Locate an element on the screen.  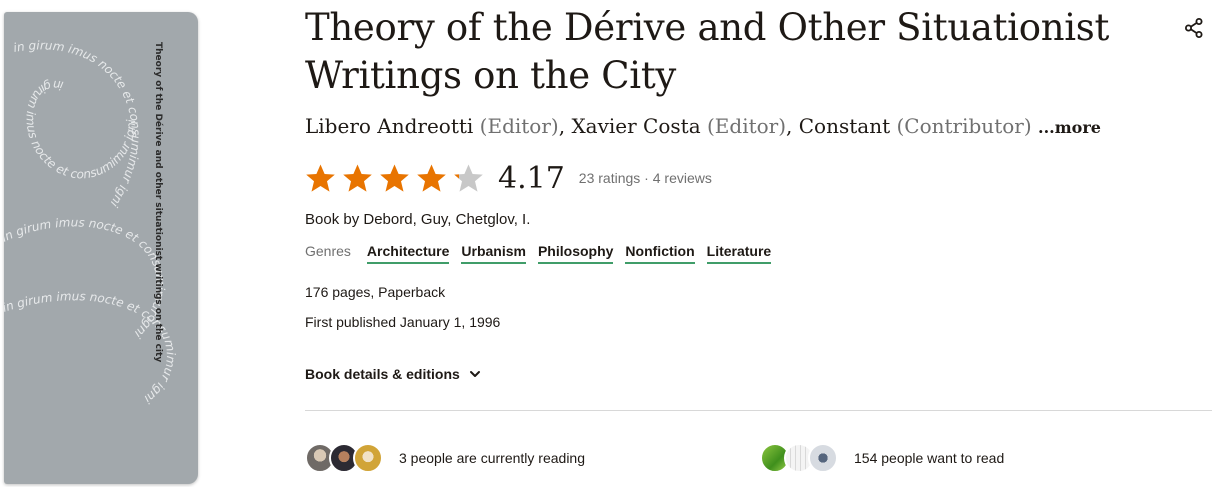
genre-tag-urbanism: Urbanism is located at coordinates (493, 253).